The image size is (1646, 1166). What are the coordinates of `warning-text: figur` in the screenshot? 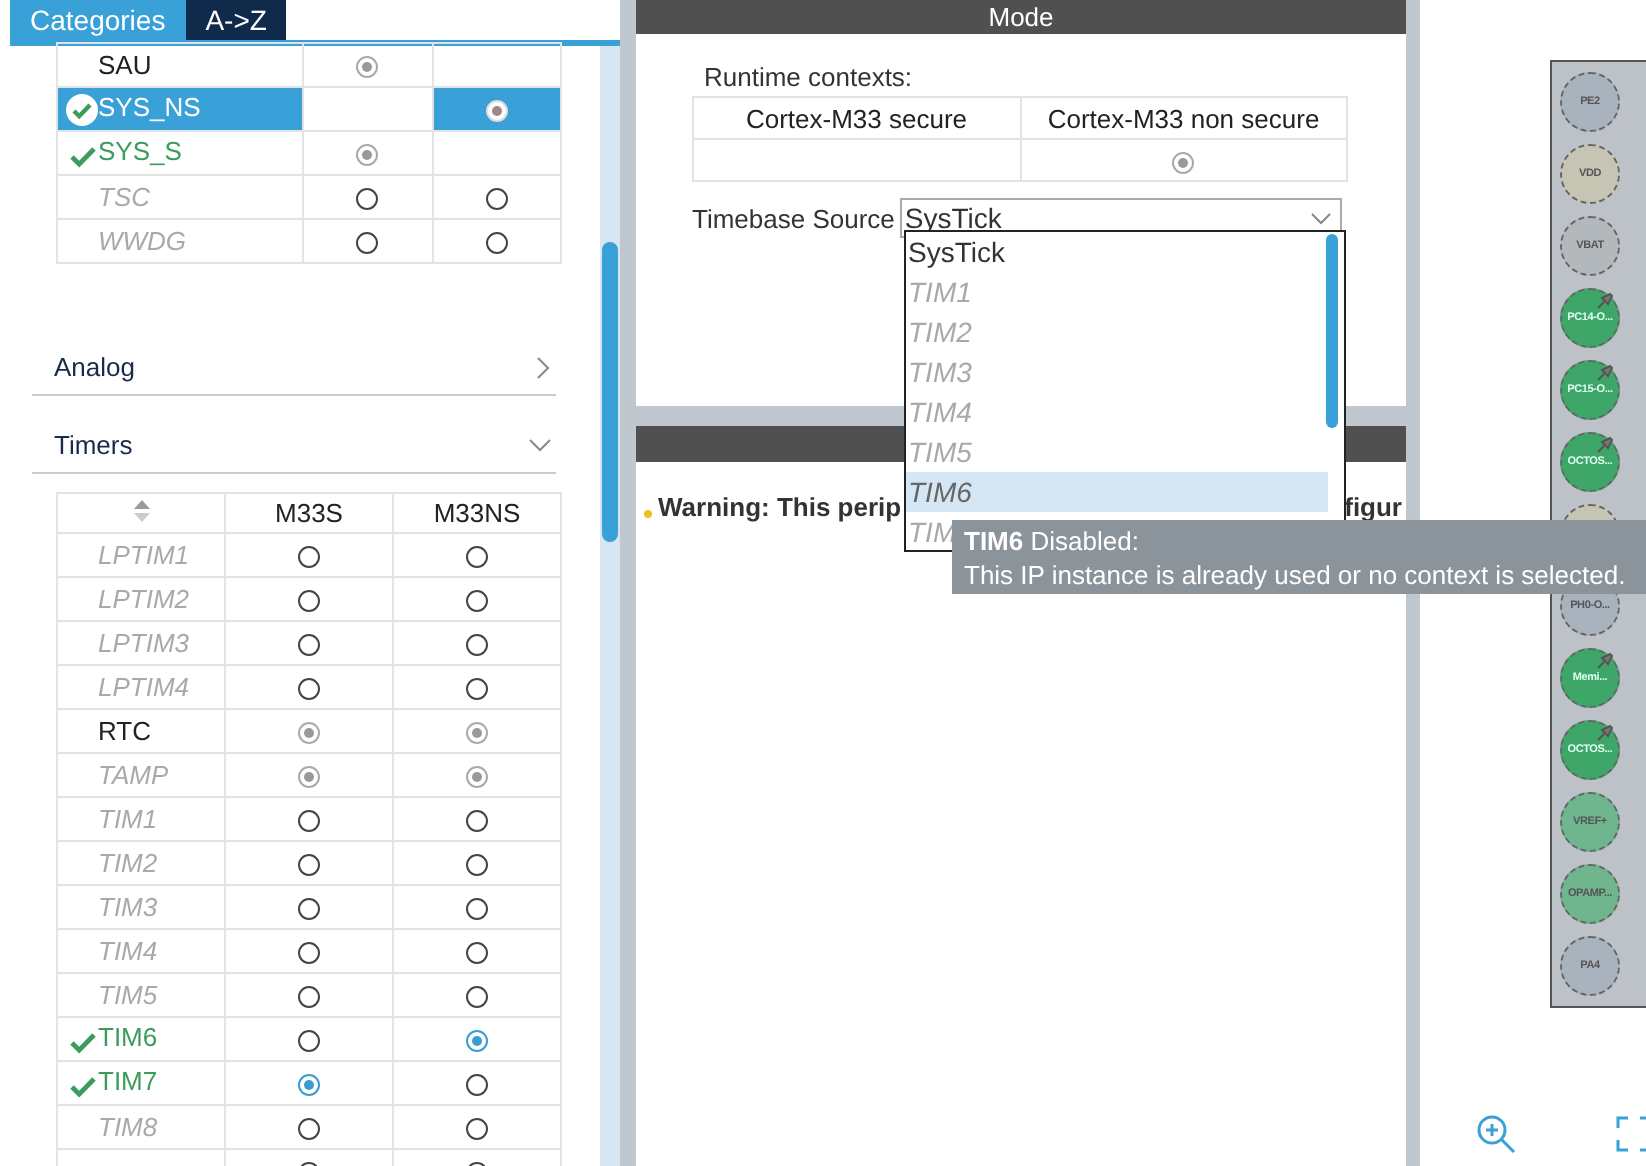 It's located at (1373, 506).